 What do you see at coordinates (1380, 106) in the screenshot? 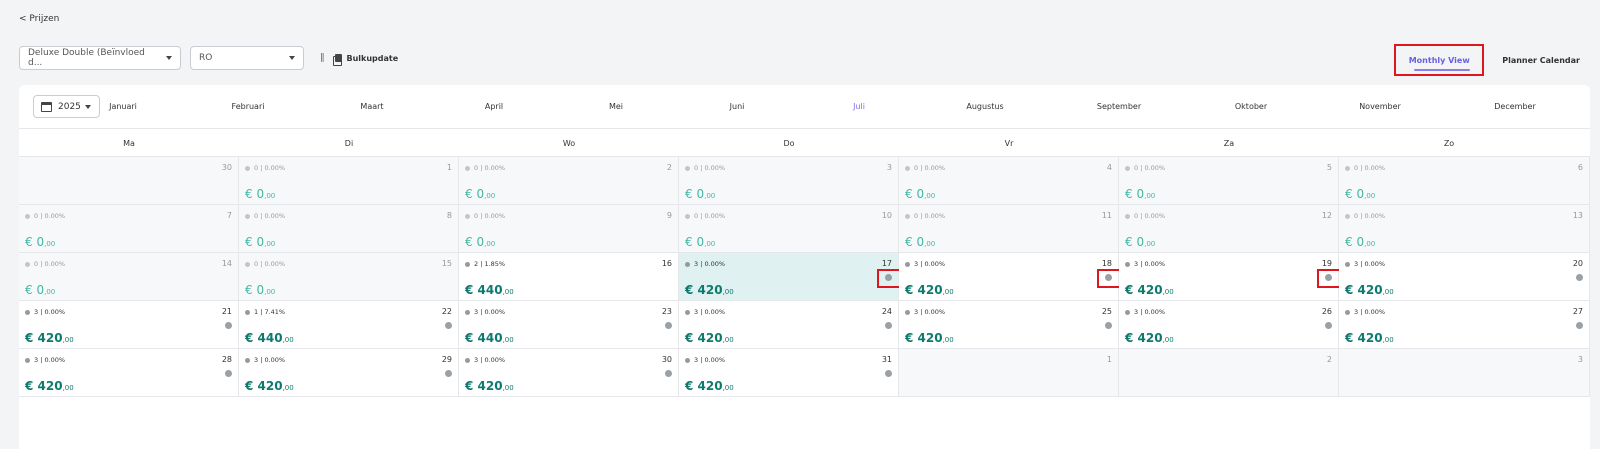
I see `month-november: November` at bounding box center [1380, 106].